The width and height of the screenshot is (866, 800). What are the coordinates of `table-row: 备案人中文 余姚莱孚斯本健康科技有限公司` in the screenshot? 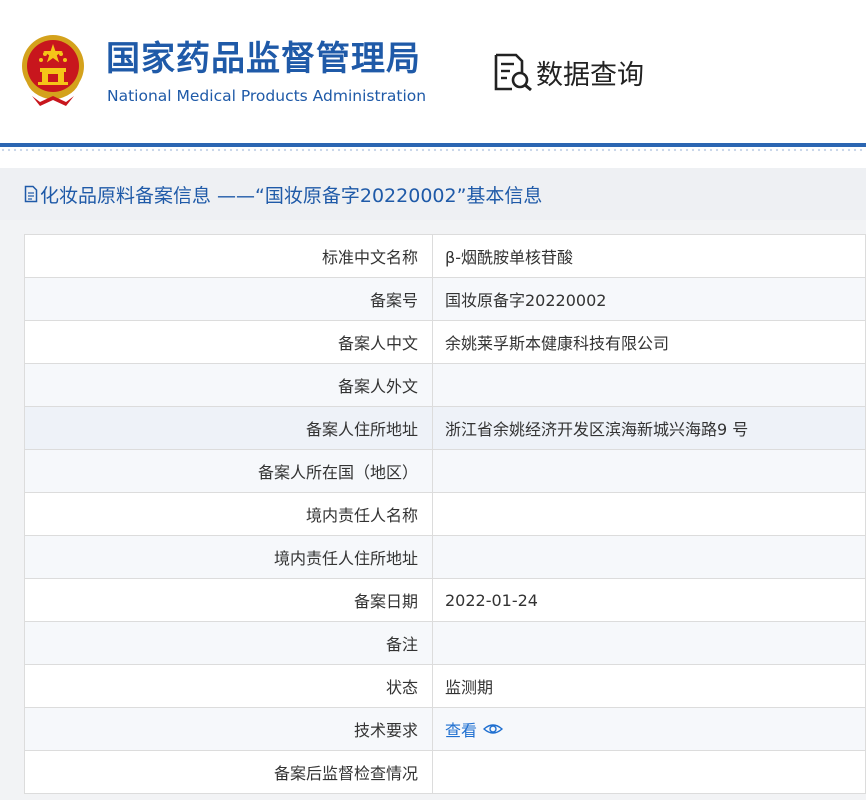 It's located at (445, 342).